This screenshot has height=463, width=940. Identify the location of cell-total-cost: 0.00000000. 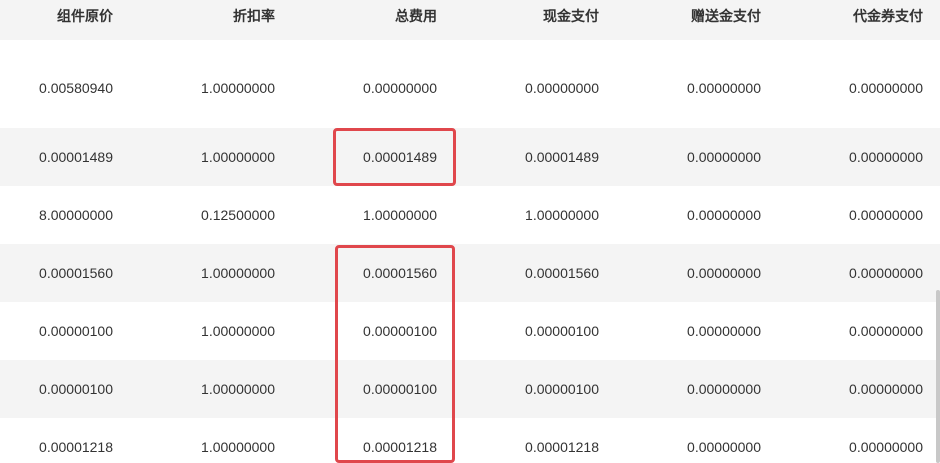
(400, 88).